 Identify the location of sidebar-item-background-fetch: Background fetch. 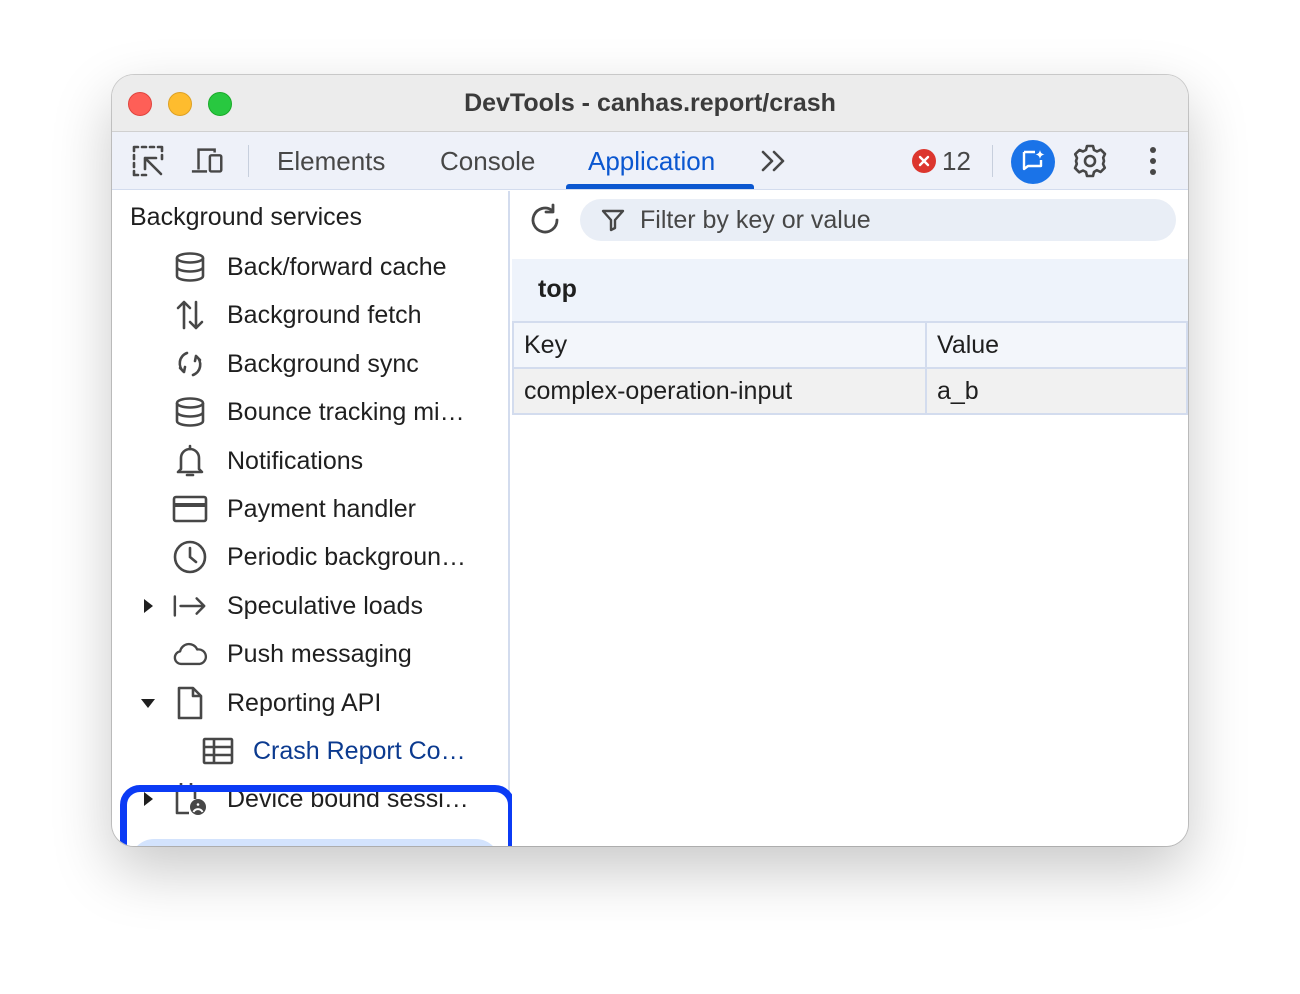
(311, 315).